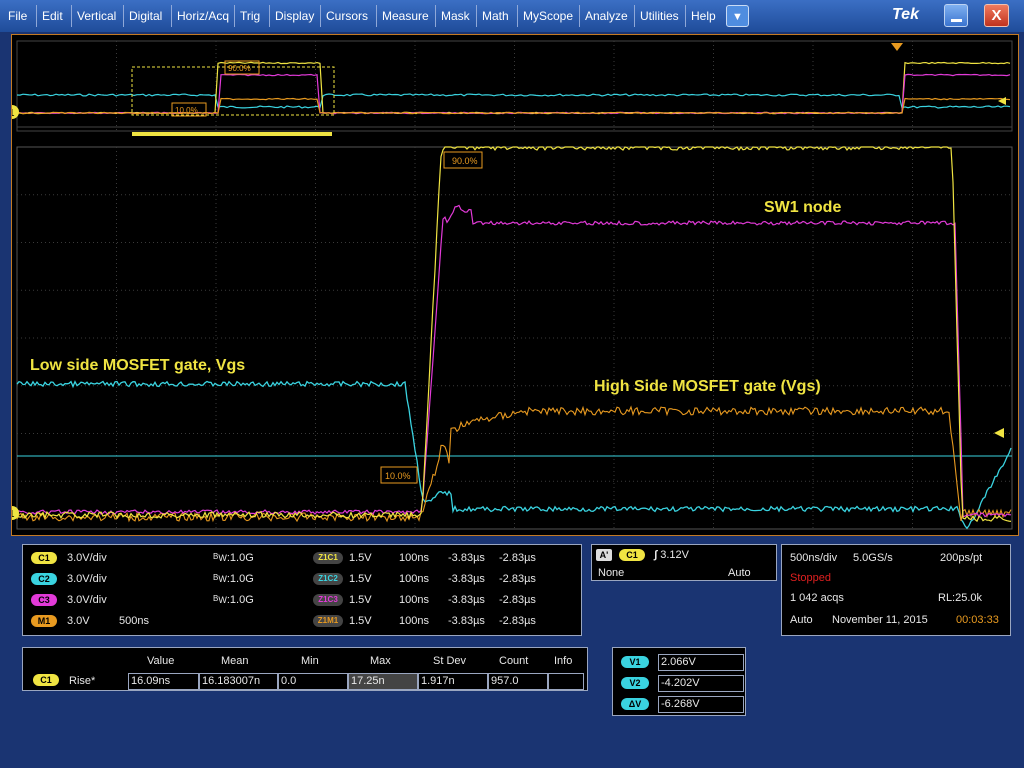 Image resolution: width=1024 pixels, height=768 pixels. Describe the element at coordinates (999, 433) in the screenshot. I see `trigger-level-marker` at that location.